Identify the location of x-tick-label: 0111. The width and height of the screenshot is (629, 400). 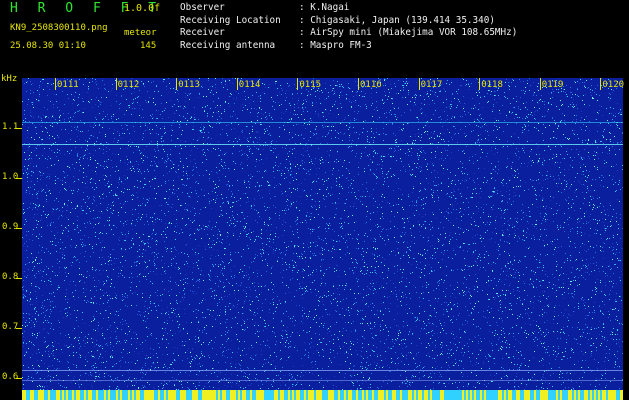
(68, 85).